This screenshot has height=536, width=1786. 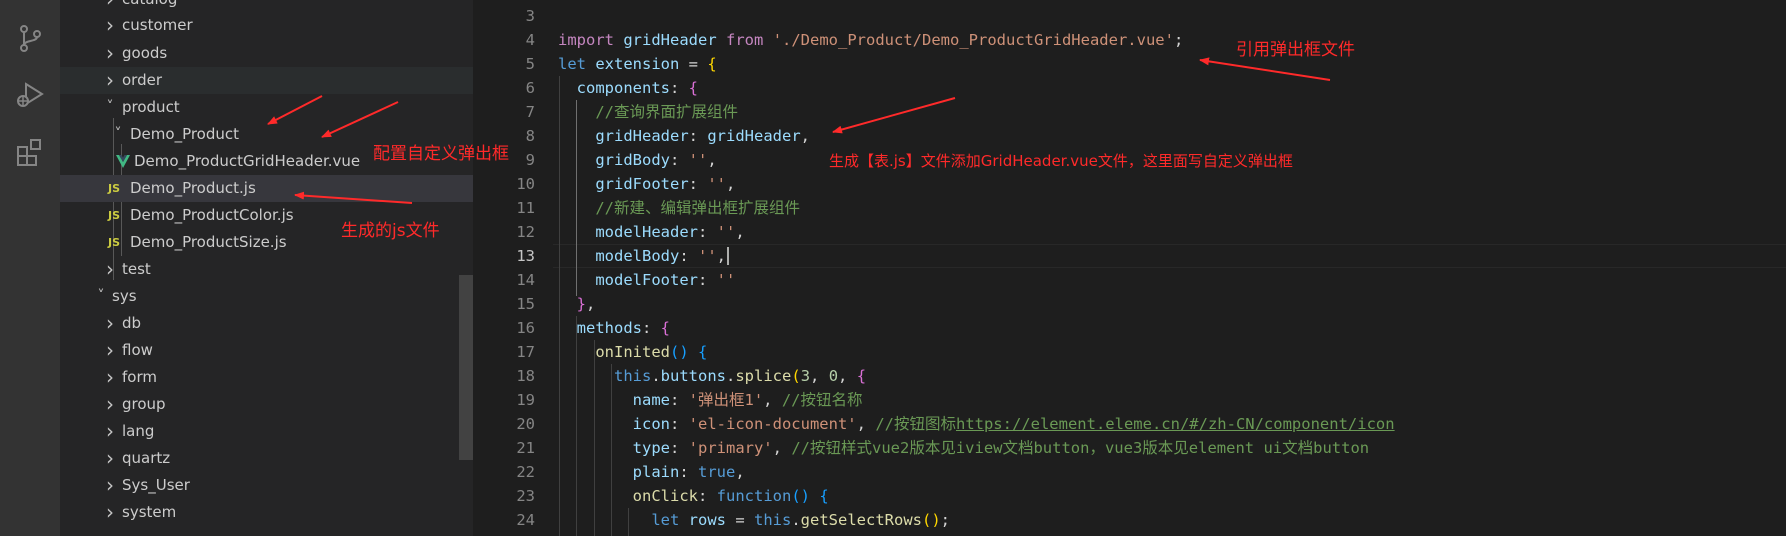 I want to click on arrow-demo-product-folder, so click(x=360, y=119).